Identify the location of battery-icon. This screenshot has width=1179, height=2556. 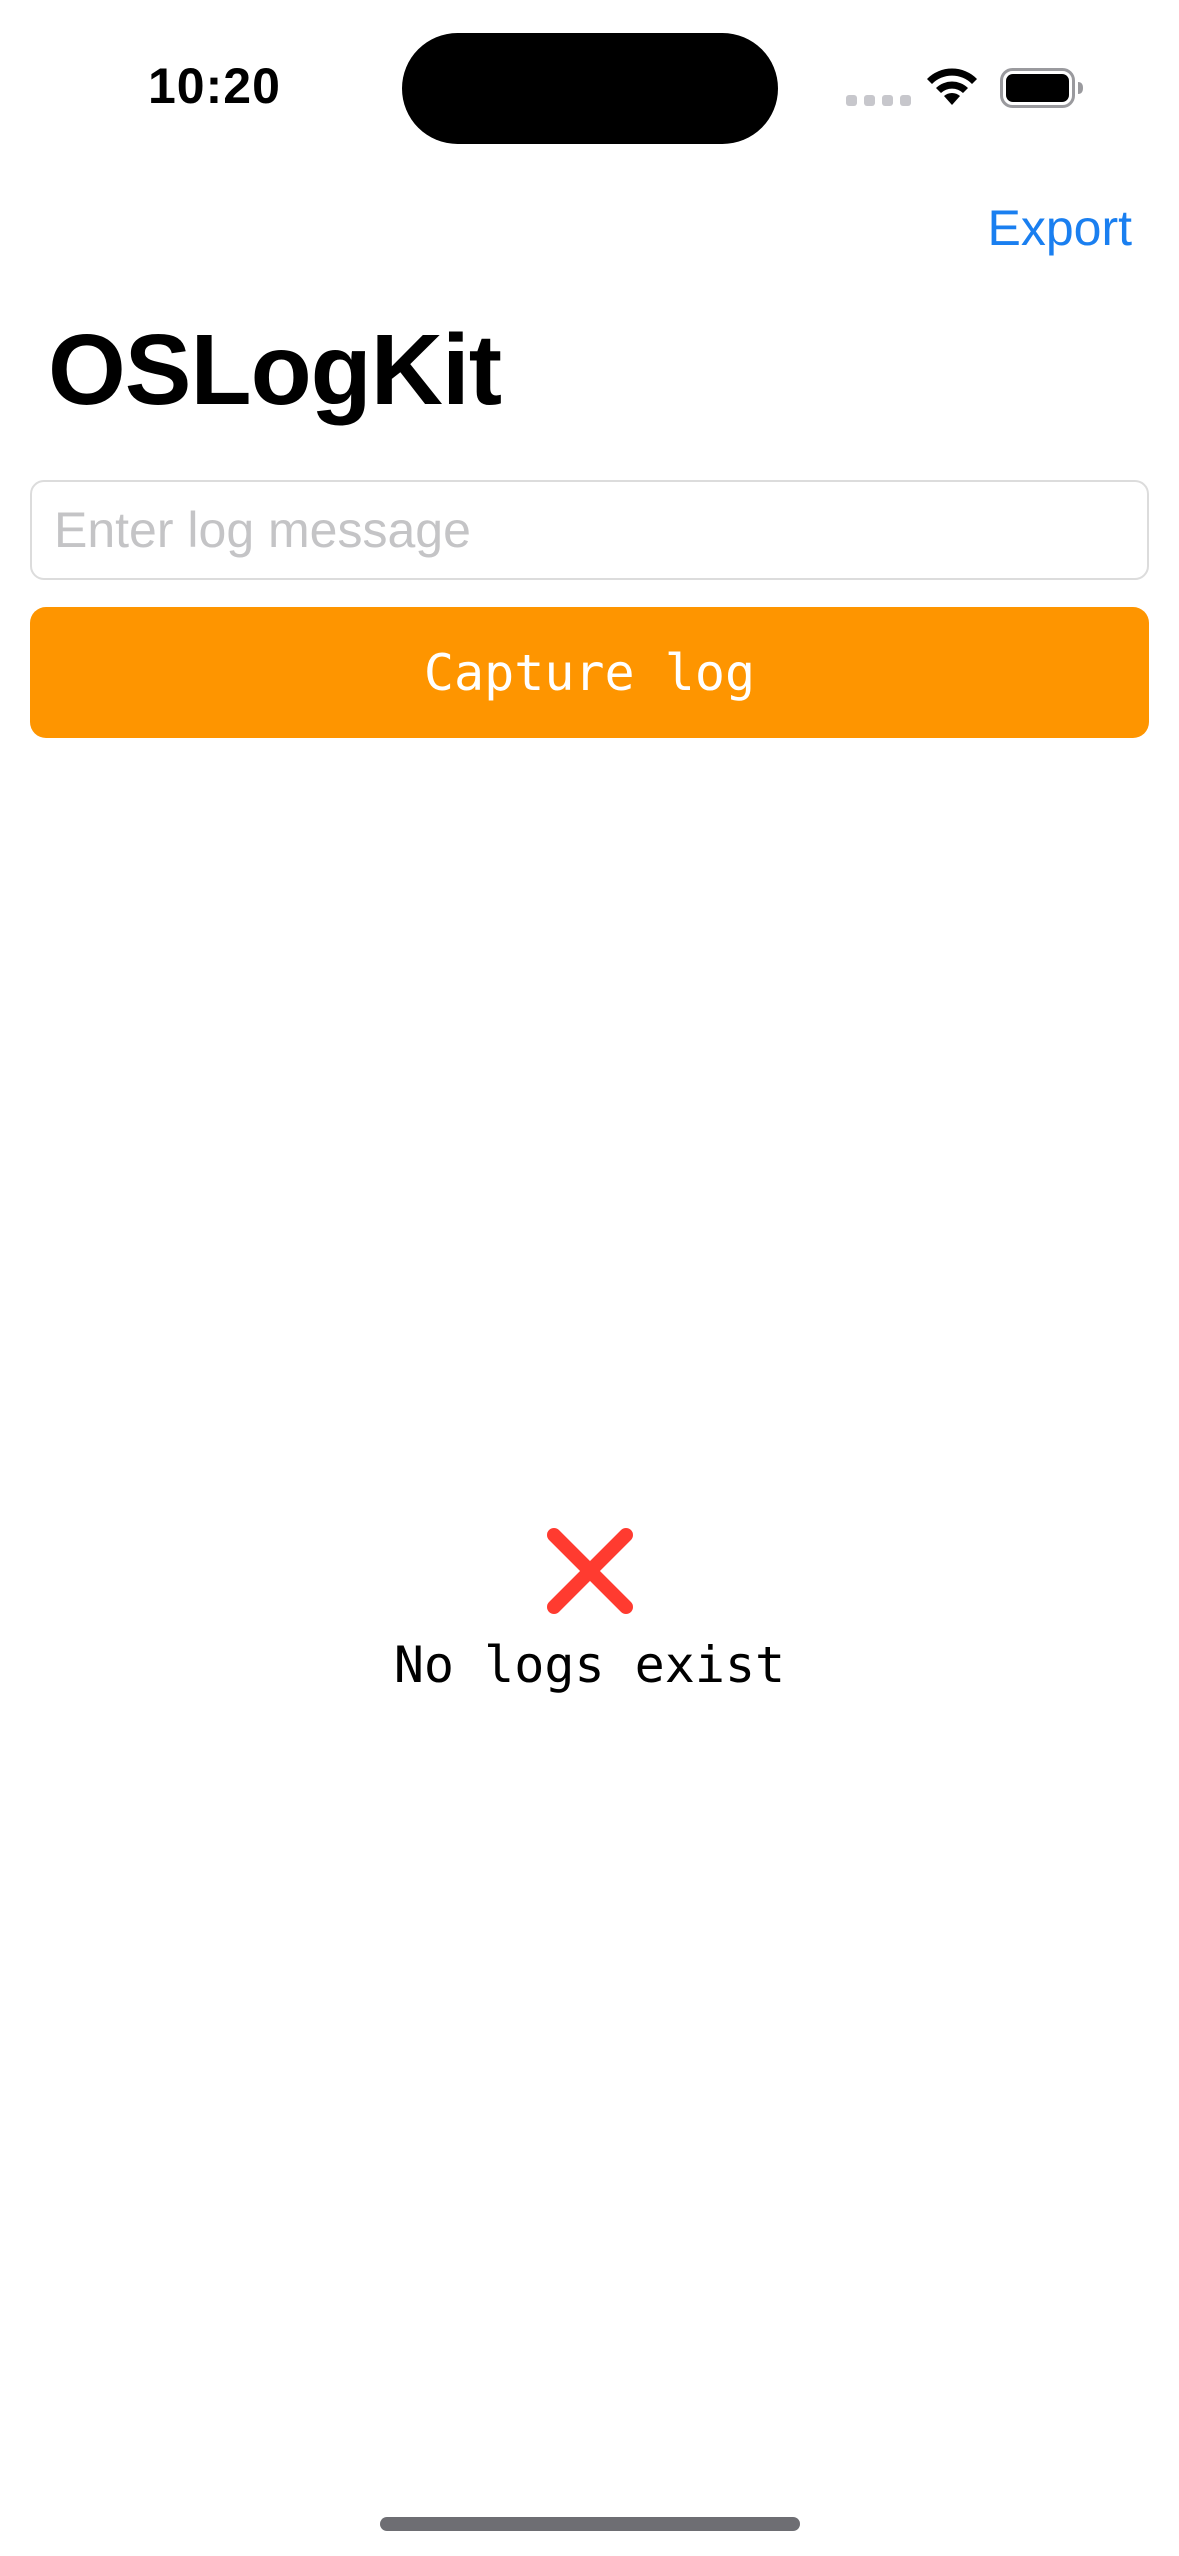
(1041, 88).